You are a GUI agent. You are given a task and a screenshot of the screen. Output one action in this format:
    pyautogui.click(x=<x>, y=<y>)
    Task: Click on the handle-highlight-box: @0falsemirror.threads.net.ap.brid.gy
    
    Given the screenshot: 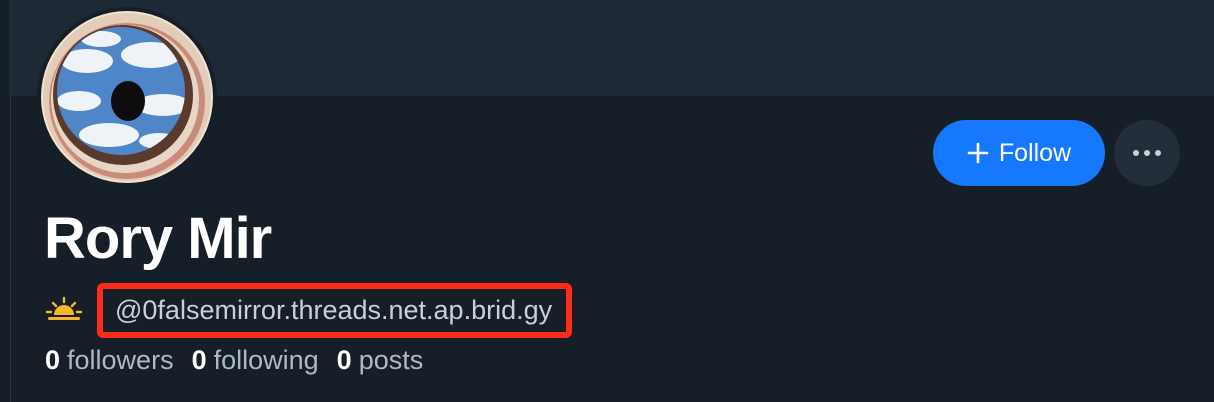 What is the action you would take?
    pyautogui.click(x=335, y=310)
    